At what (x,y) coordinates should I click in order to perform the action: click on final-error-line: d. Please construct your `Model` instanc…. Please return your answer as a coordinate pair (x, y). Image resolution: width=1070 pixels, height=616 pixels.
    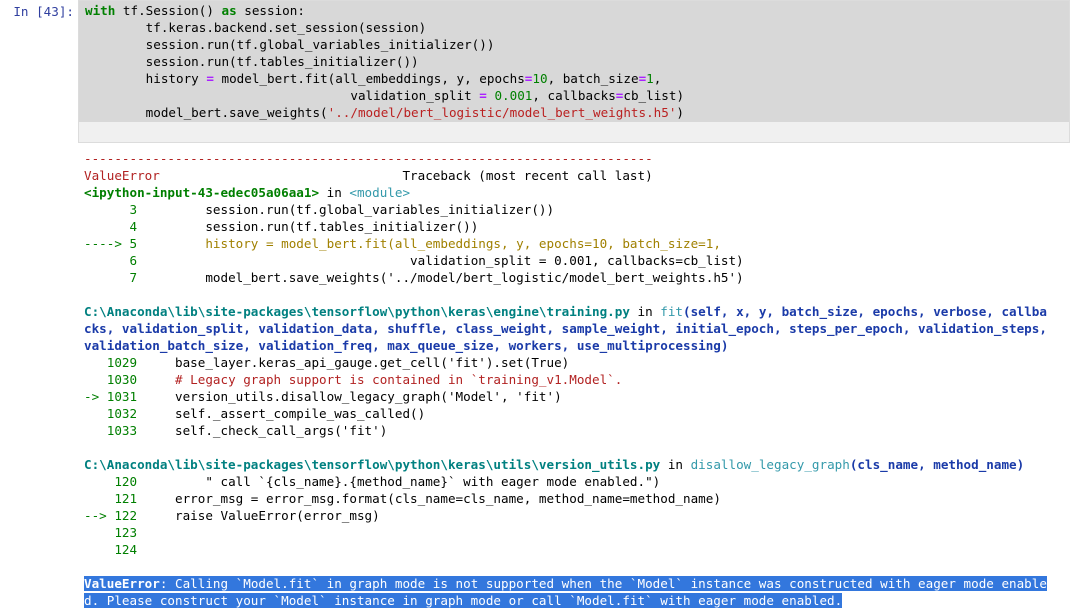
    Looking at the image, I should click on (565, 600).